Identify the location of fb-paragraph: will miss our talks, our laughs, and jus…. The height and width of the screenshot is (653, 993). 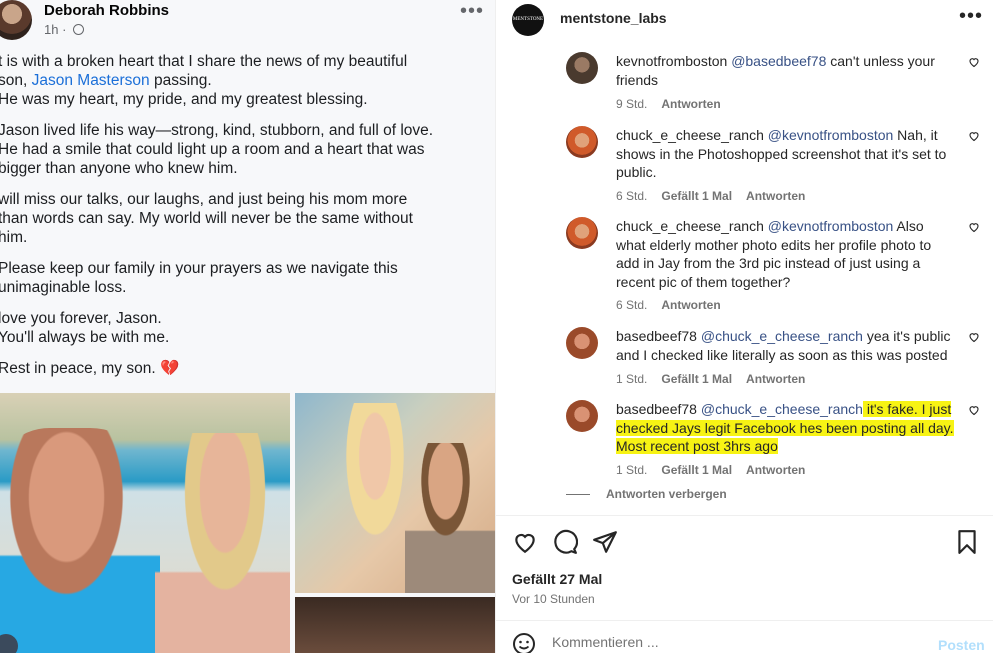
(206, 218).